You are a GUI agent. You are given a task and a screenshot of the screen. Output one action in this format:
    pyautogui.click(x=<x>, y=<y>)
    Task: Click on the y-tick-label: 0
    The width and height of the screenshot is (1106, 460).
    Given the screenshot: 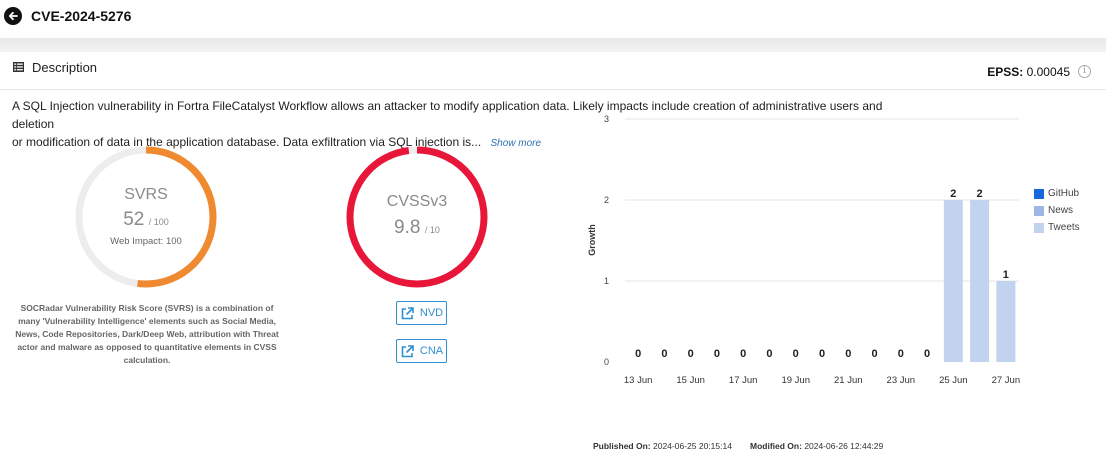 What is the action you would take?
    pyautogui.click(x=606, y=362)
    